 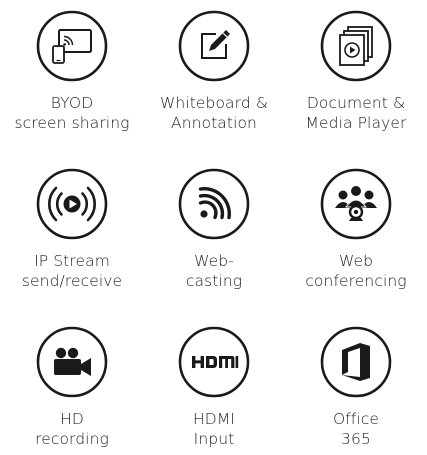 What do you see at coordinates (214, 271) in the screenshot?
I see `feature-label: Web- casting` at bounding box center [214, 271].